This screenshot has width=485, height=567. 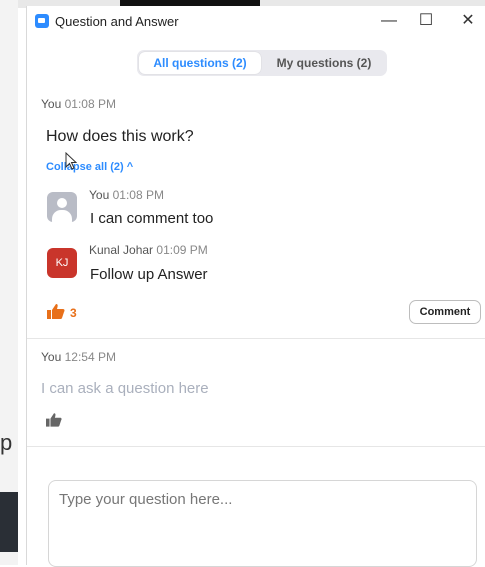 I want to click on tab-all-questions: All questions (2), so click(x=200, y=63).